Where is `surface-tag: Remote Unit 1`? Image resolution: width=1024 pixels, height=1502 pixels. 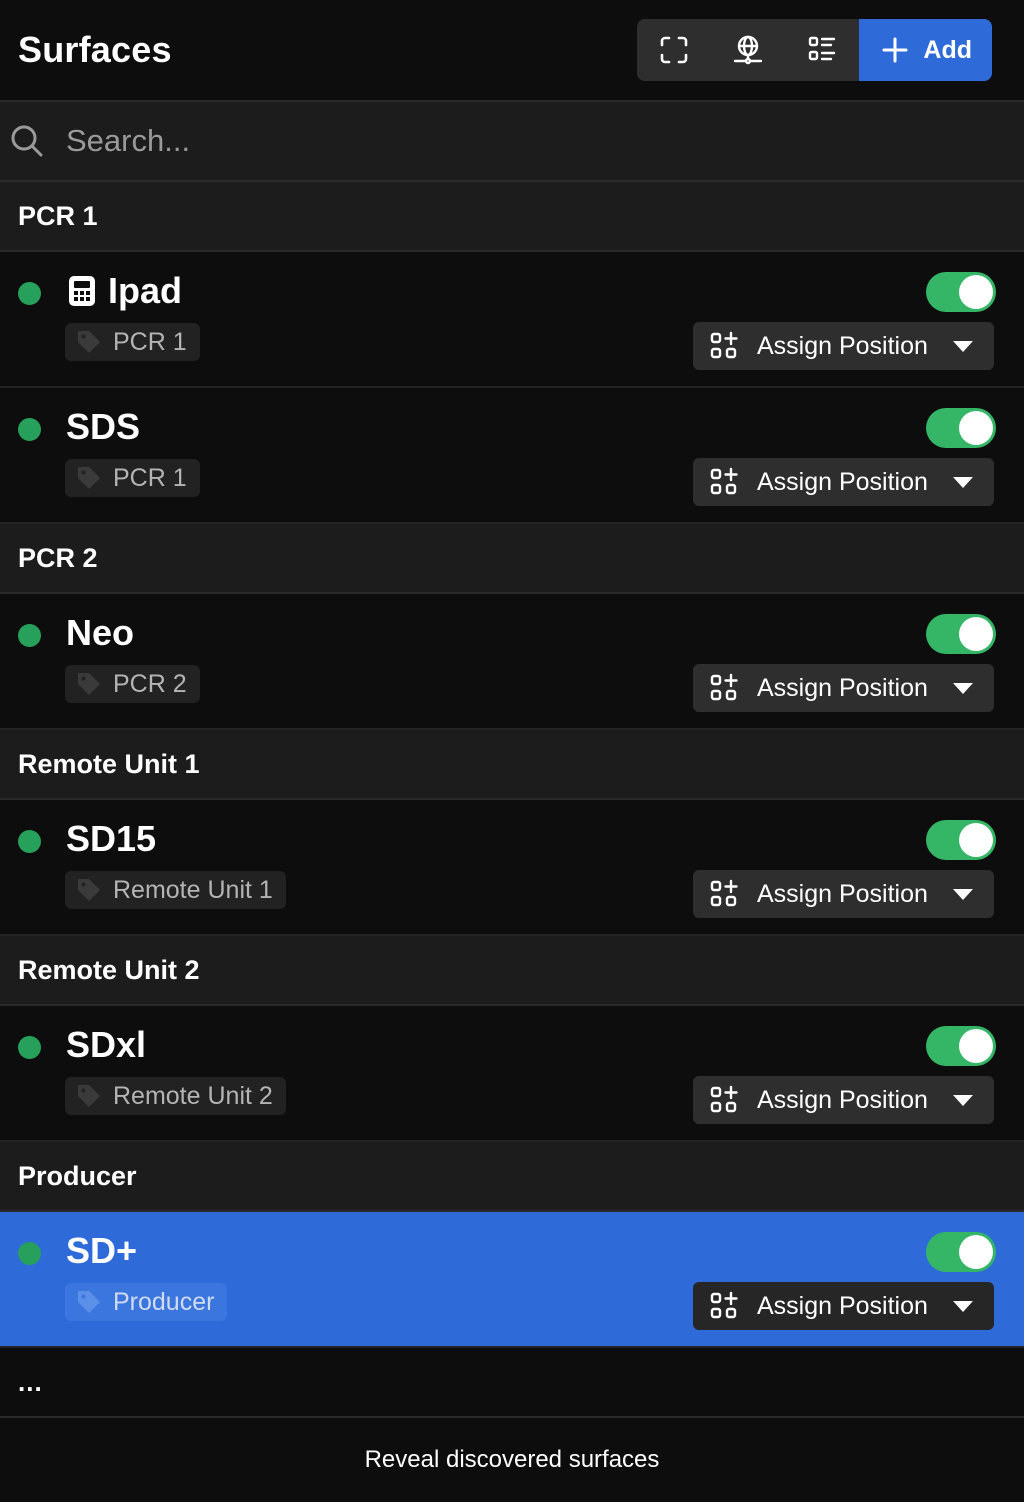
surface-tag: Remote Unit 1 is located at coordinates (175, 890).